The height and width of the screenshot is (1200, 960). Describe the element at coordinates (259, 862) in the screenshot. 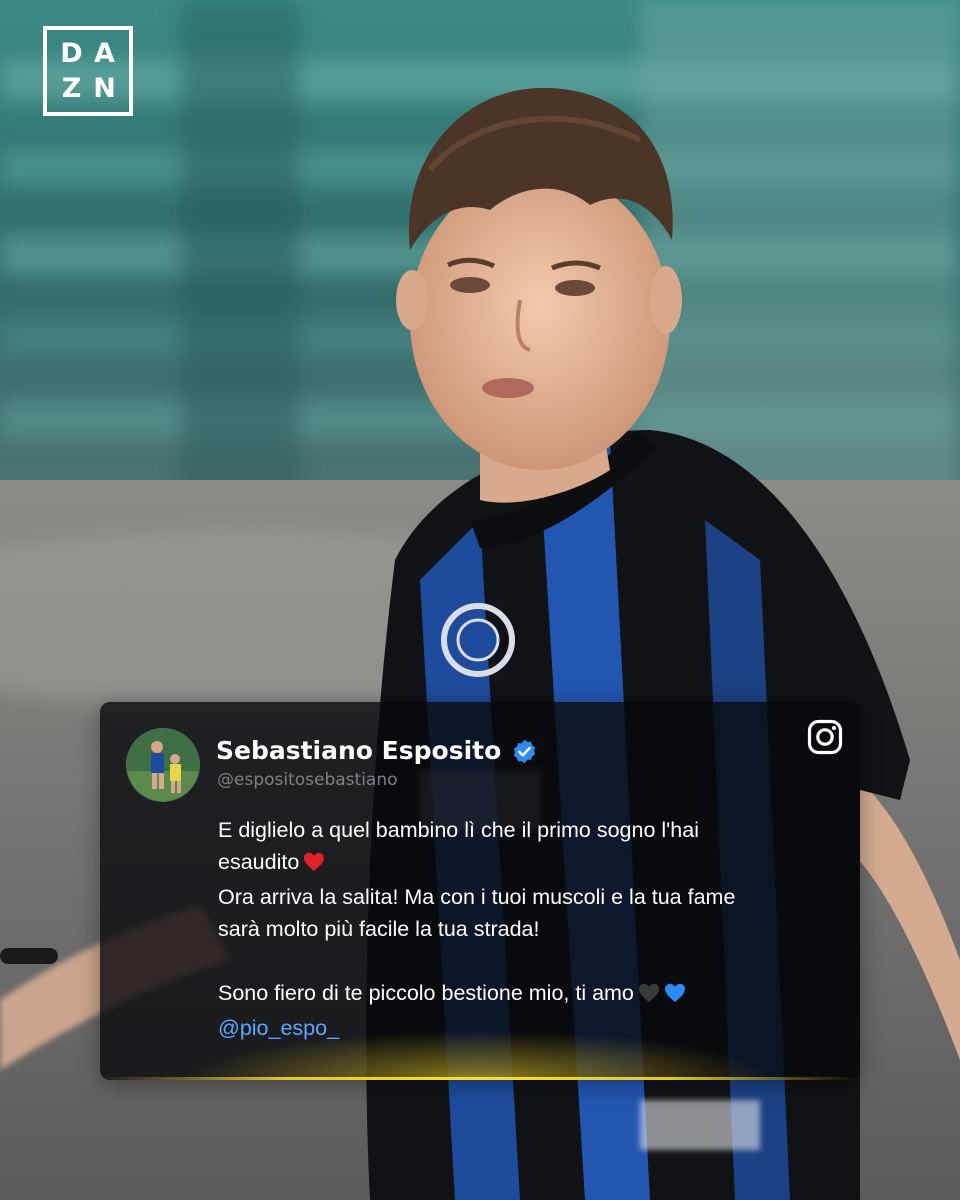

I see `post-line: esaudito` at that location.